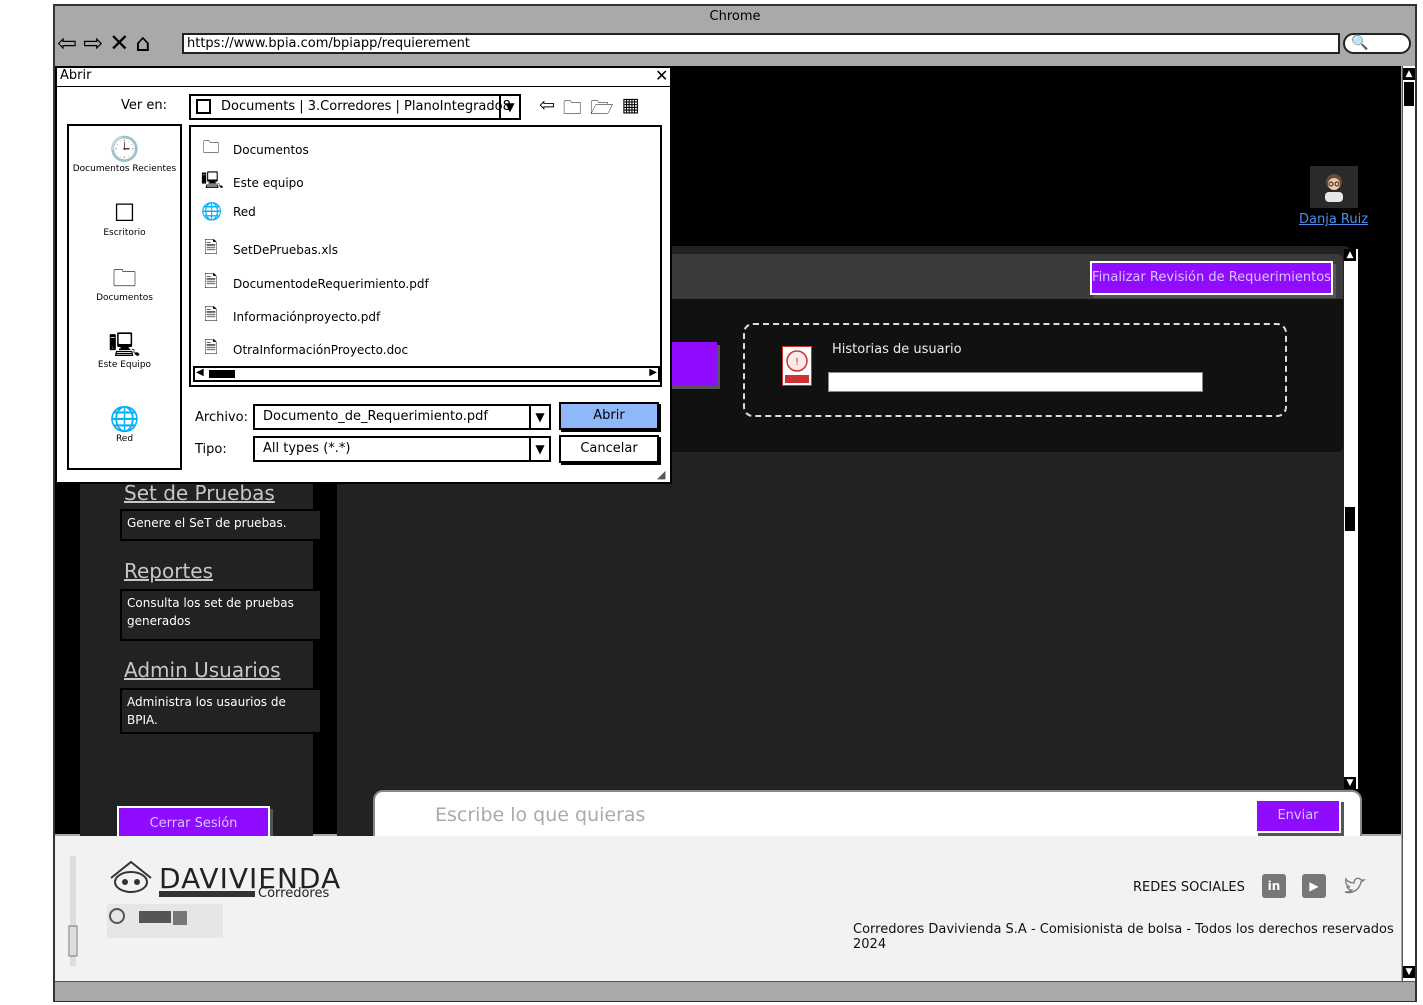 The height and width of the screenshot is (1005, 1423). Describe the element at coordinates (1015, 370) in the screenshot. I see `user-stories-card` at that location.